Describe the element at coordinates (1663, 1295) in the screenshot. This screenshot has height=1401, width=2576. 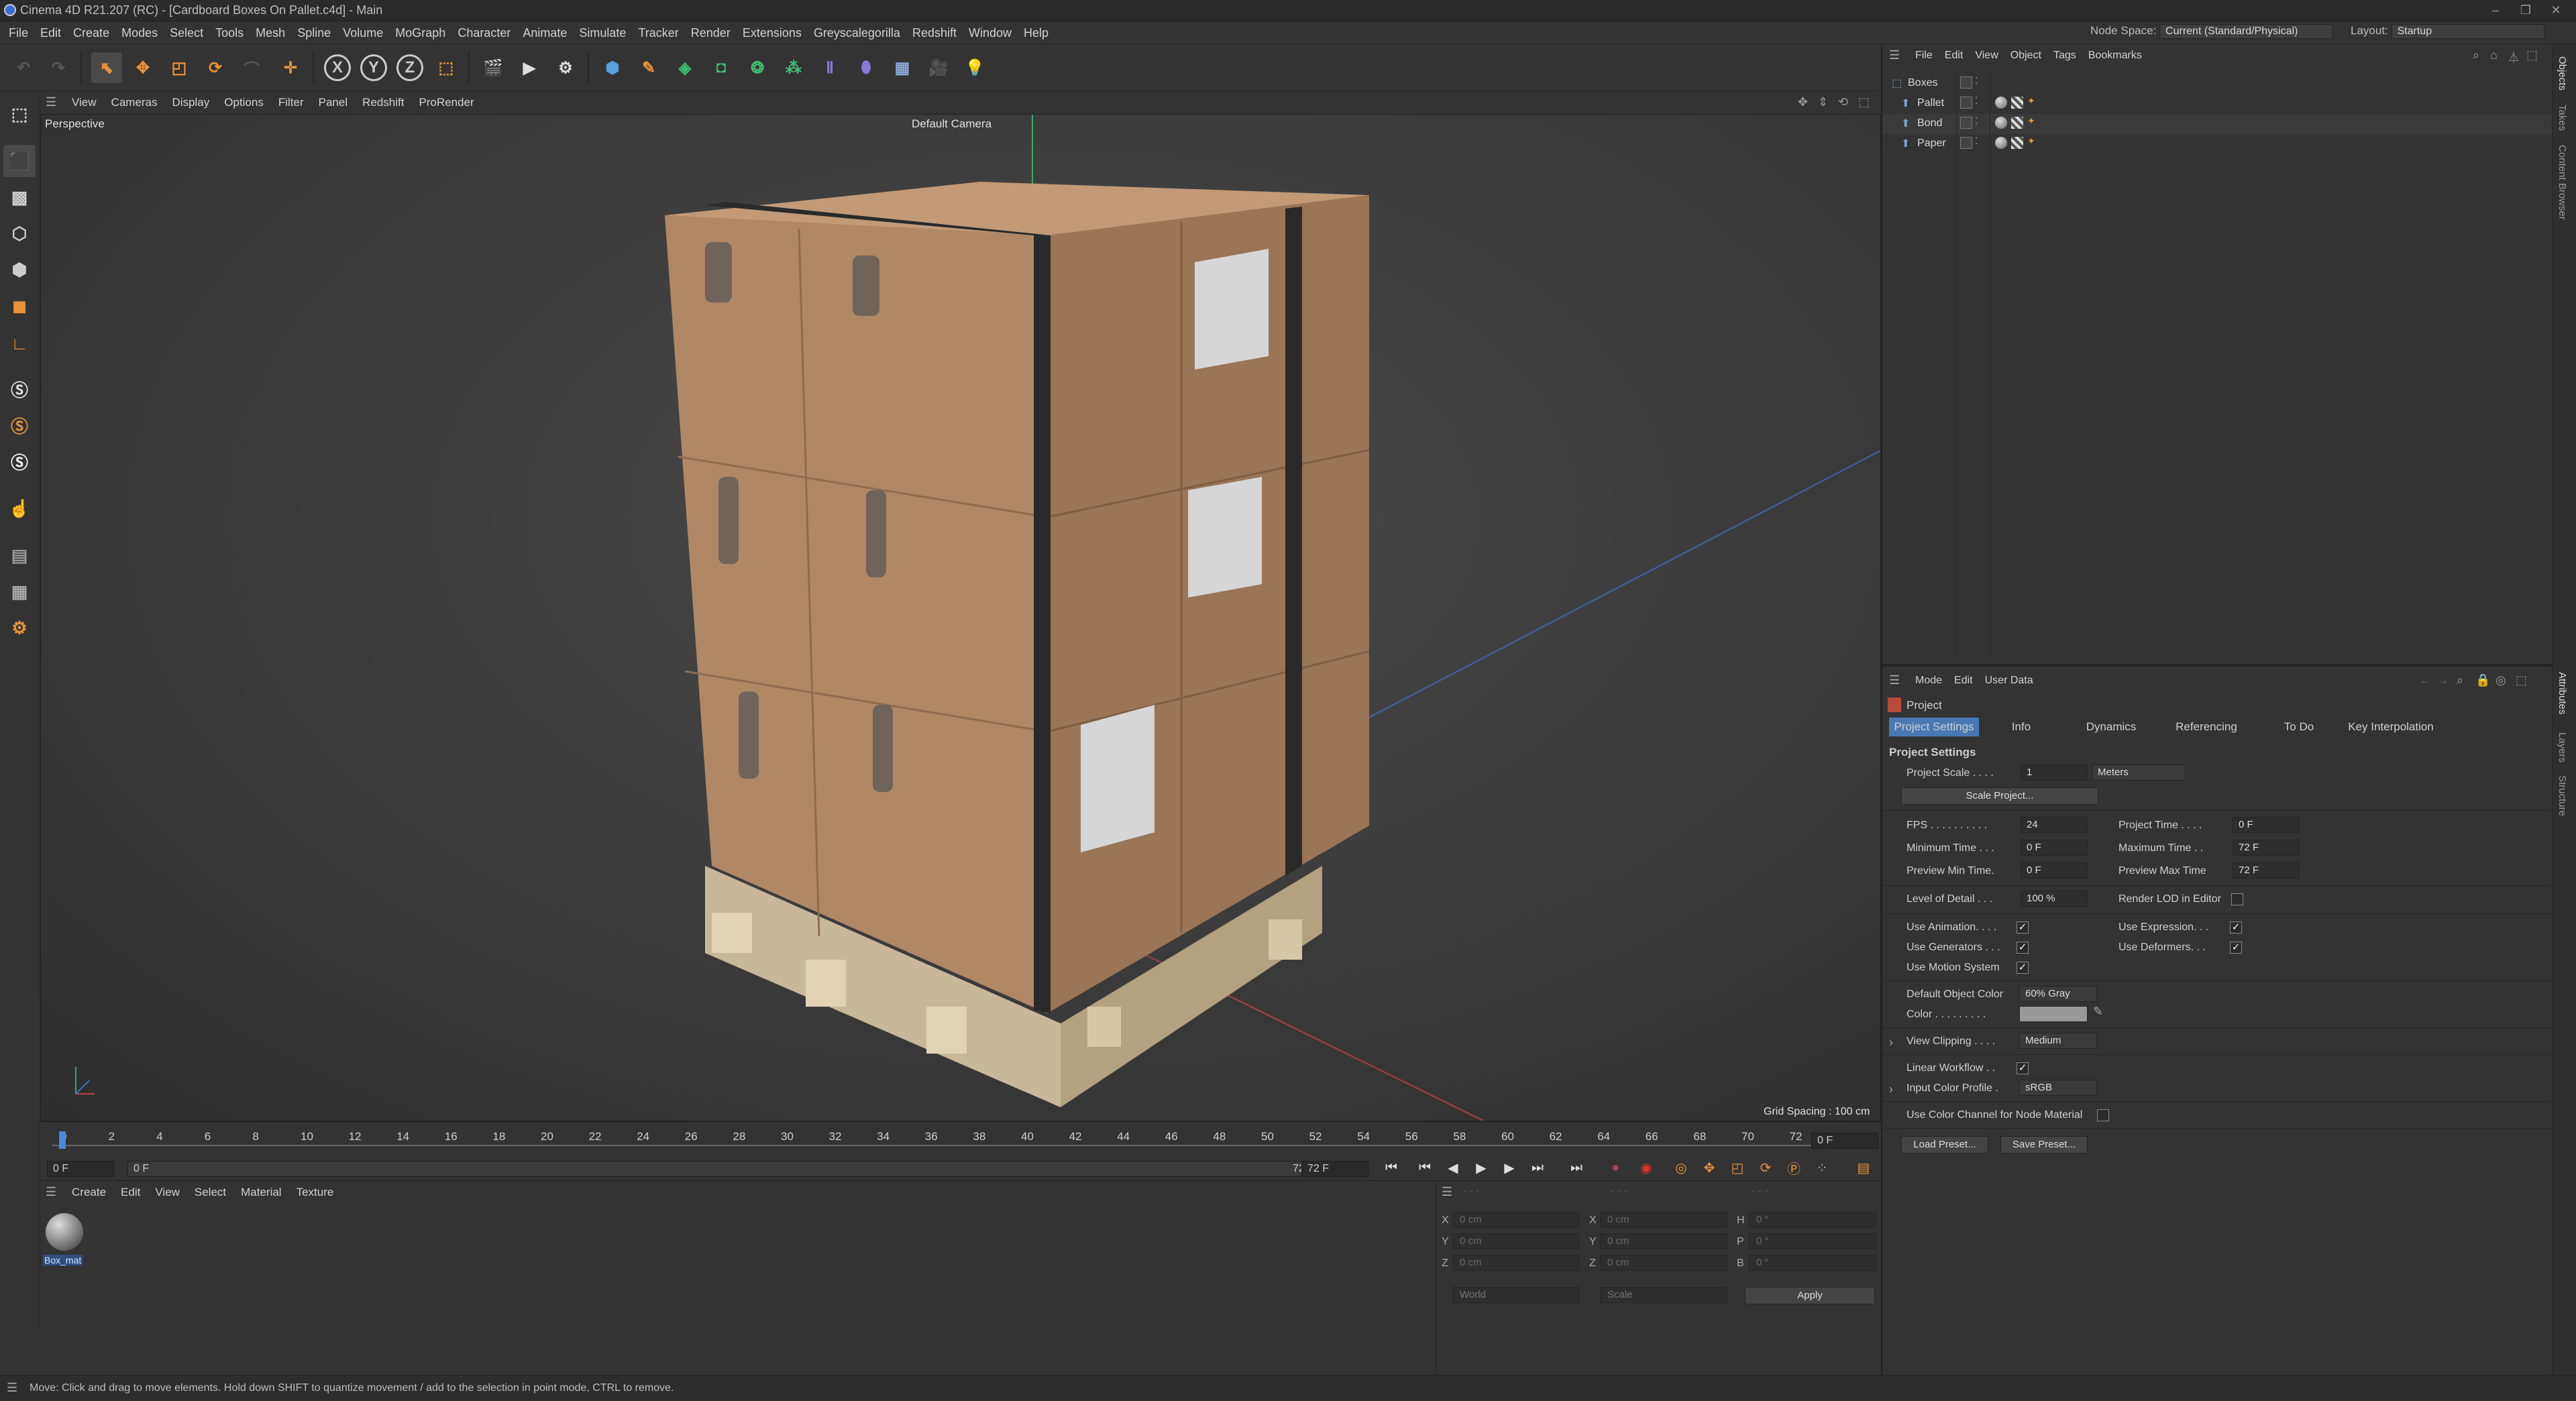
I see `size-mode-dropdown: Scale` at that location.